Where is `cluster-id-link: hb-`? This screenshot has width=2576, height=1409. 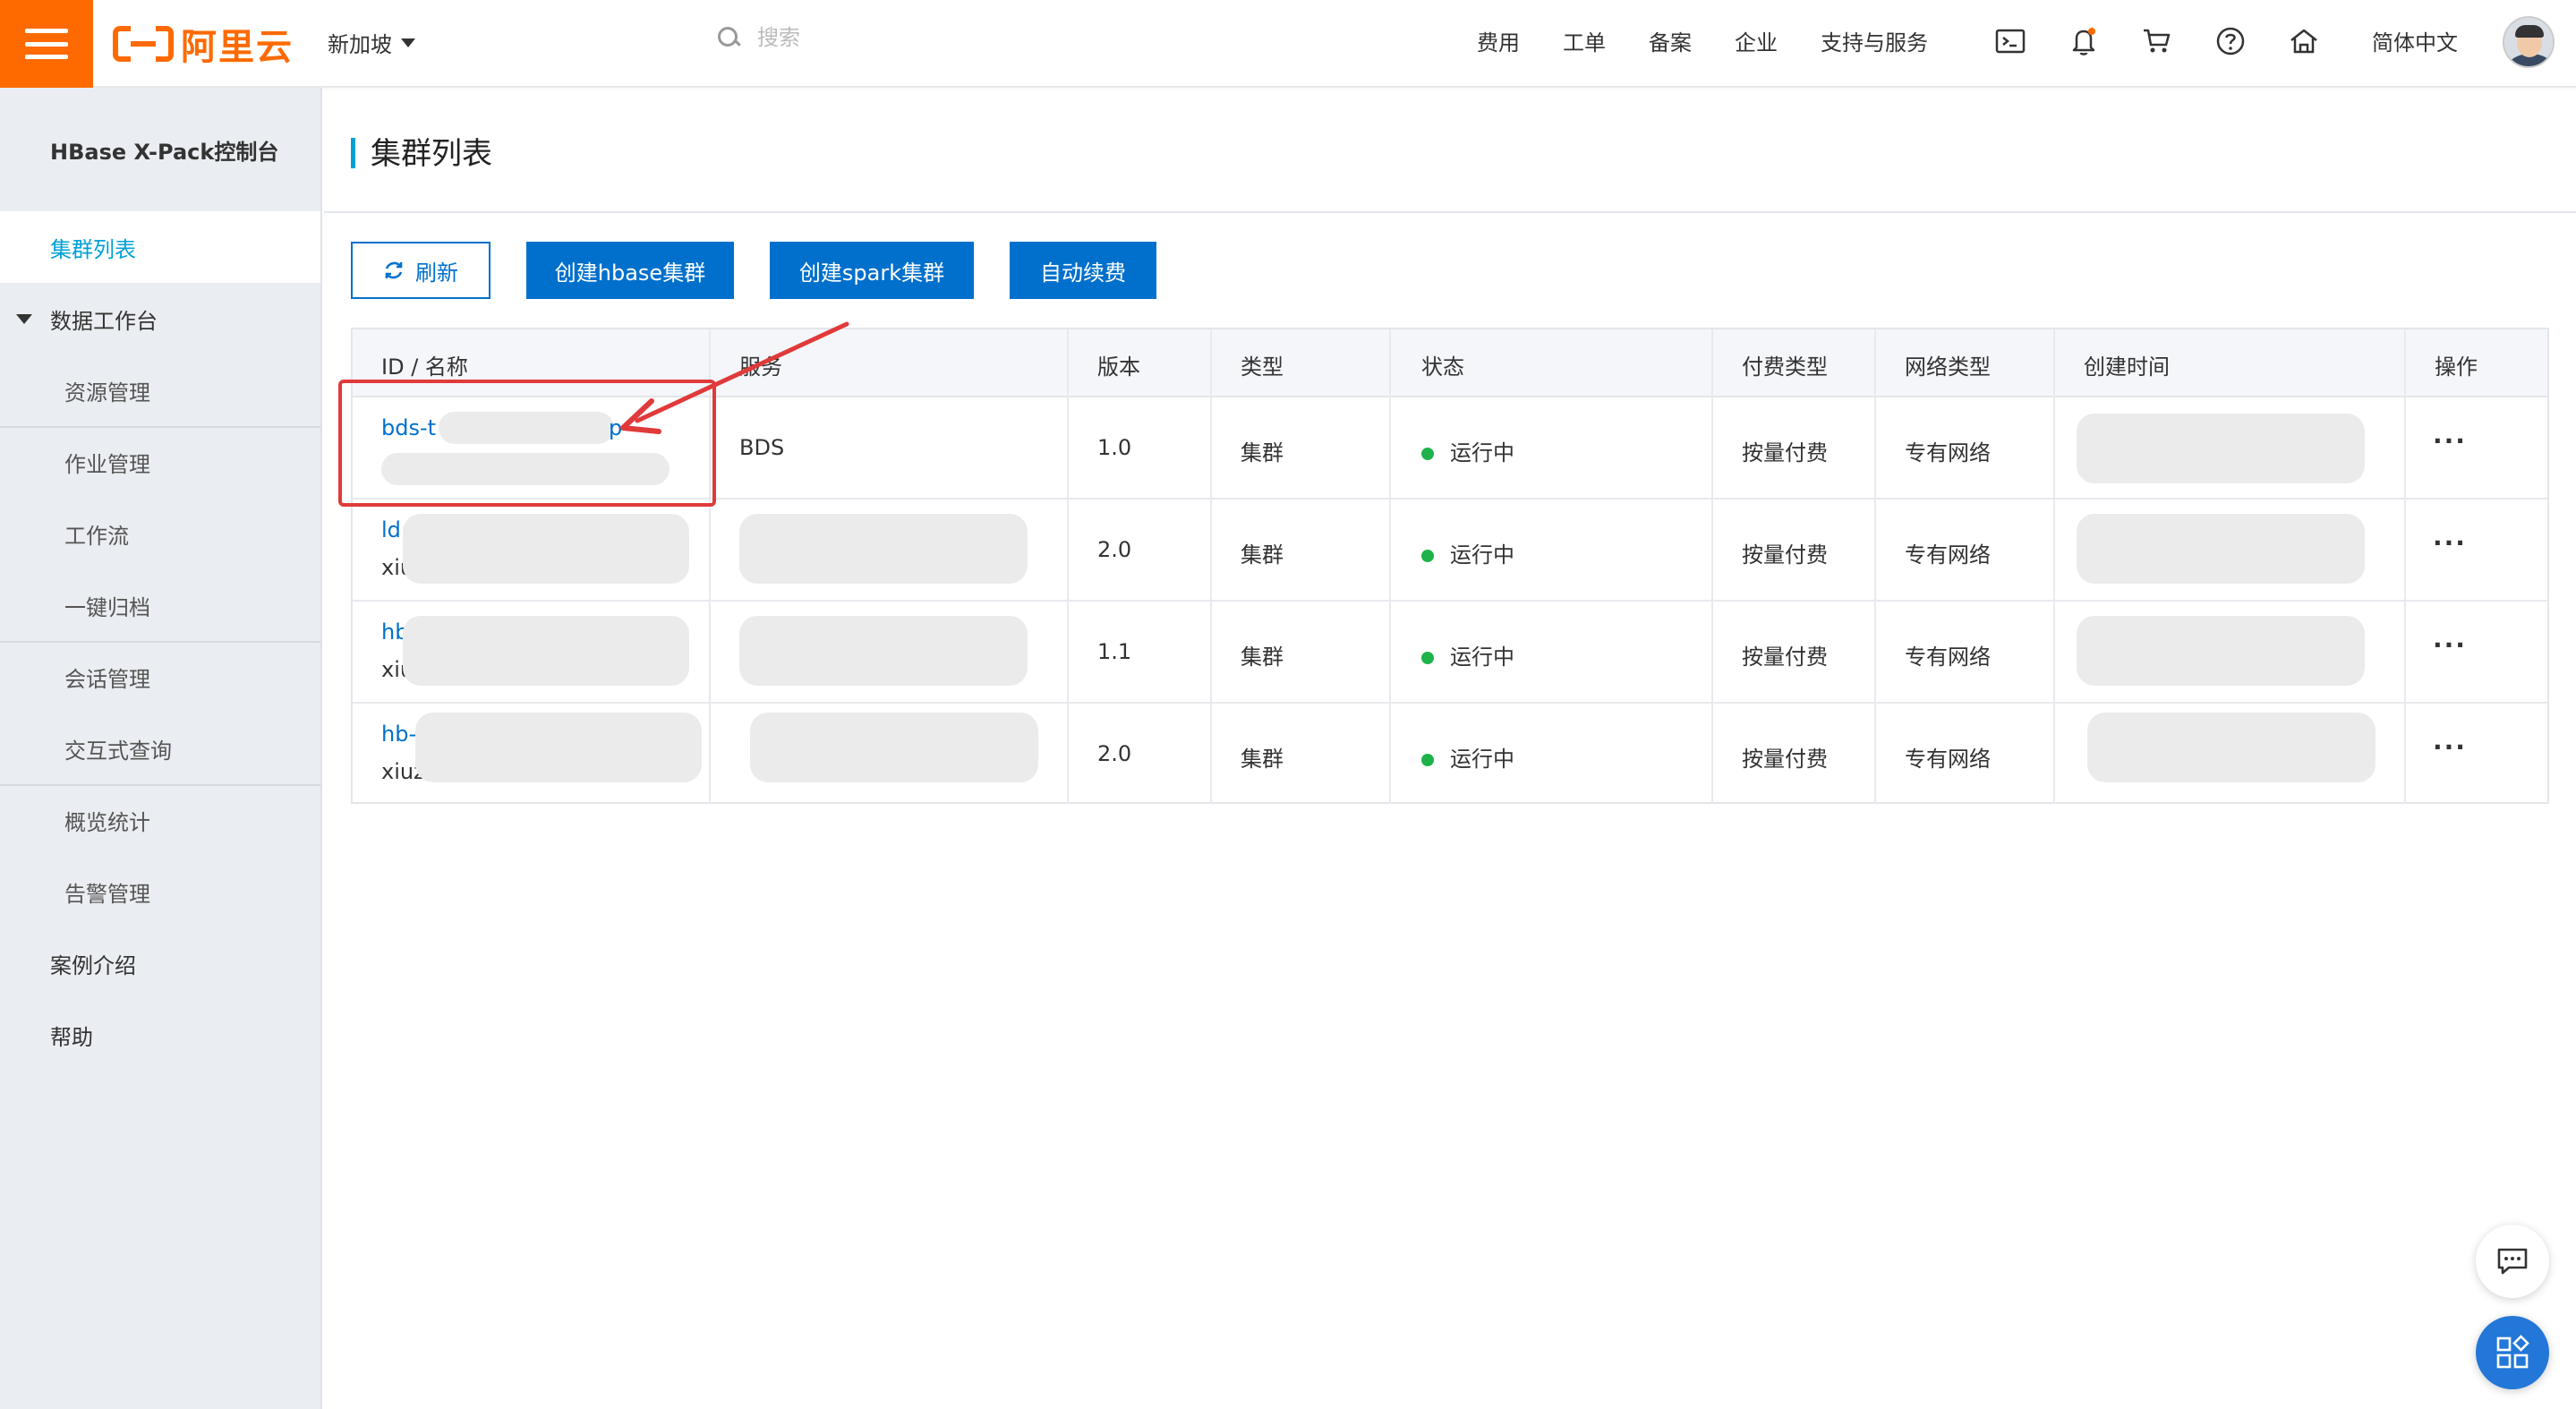 cluster-id-link: hb- is located at coordinates (398, 734).